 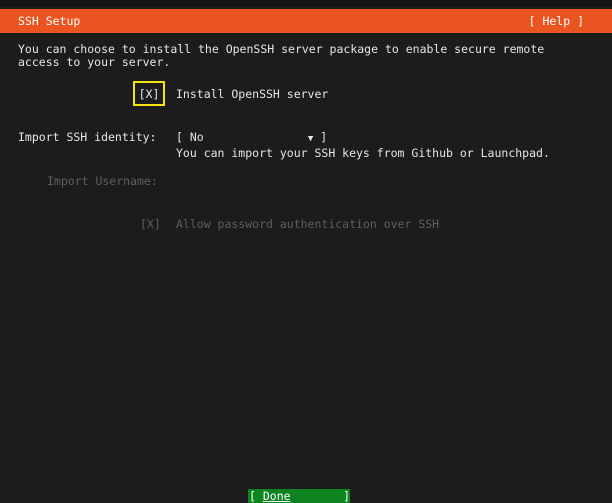 I want to click on done-label: Done, so click(x=276, y=496).